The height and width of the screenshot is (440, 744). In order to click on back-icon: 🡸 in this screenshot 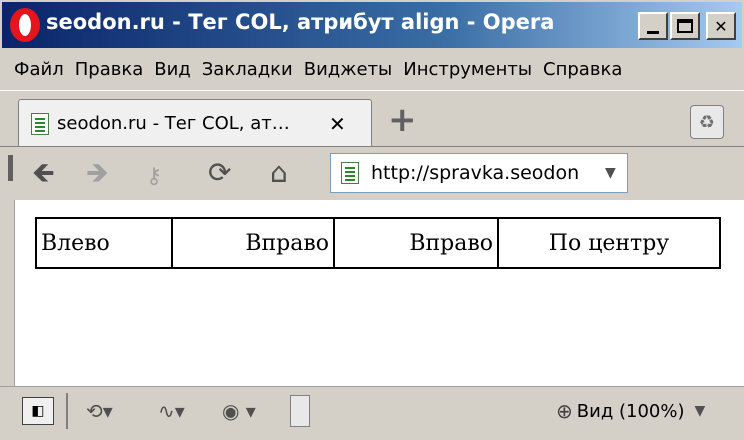, I will do `click(43, 173)`.